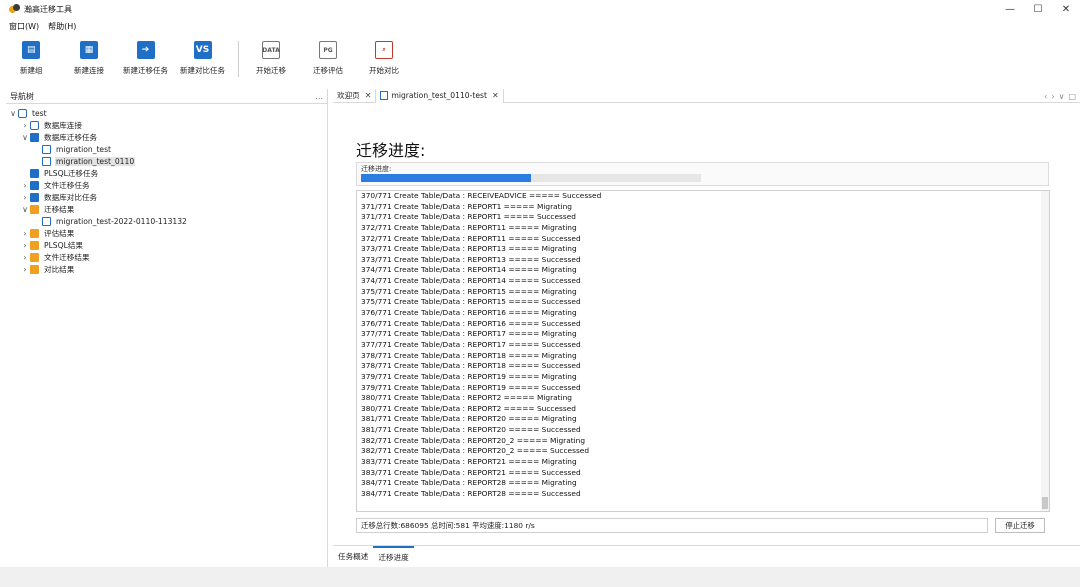 This screenshot has height=587, width=1080. I want to click on tree-item: › 对比结果, so click(47, 269).